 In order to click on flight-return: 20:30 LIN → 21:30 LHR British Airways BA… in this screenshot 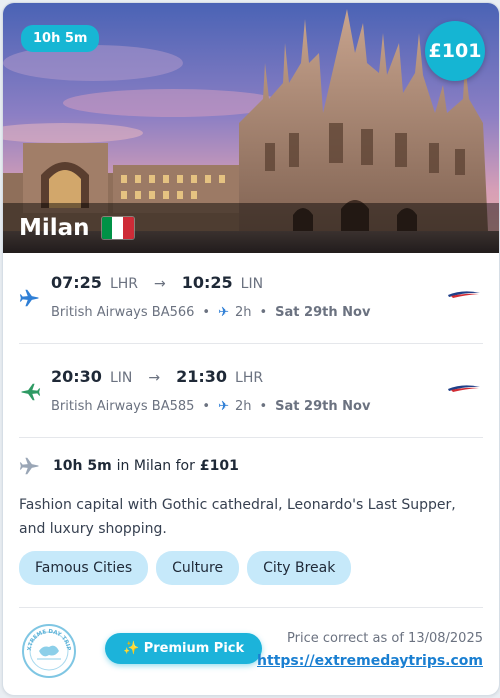, I will do `click(251, 392)`.